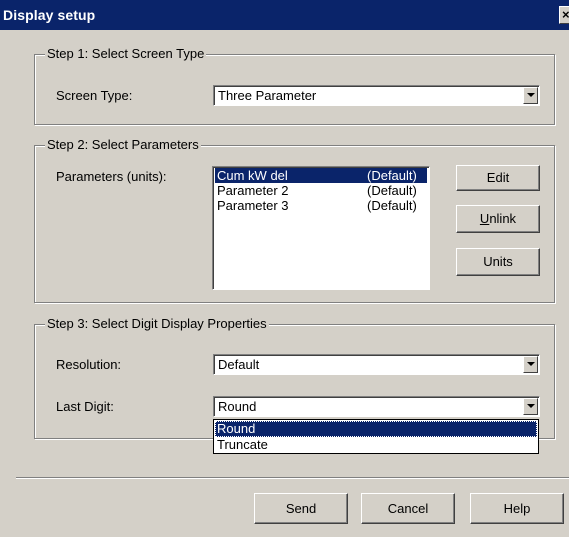 Image resolution: width=569 pixels, height=537 pixels. What do you see at coordinates (517, 508) in the screenshot?
I see `help-button: Help` at bounding box center [517, 508].